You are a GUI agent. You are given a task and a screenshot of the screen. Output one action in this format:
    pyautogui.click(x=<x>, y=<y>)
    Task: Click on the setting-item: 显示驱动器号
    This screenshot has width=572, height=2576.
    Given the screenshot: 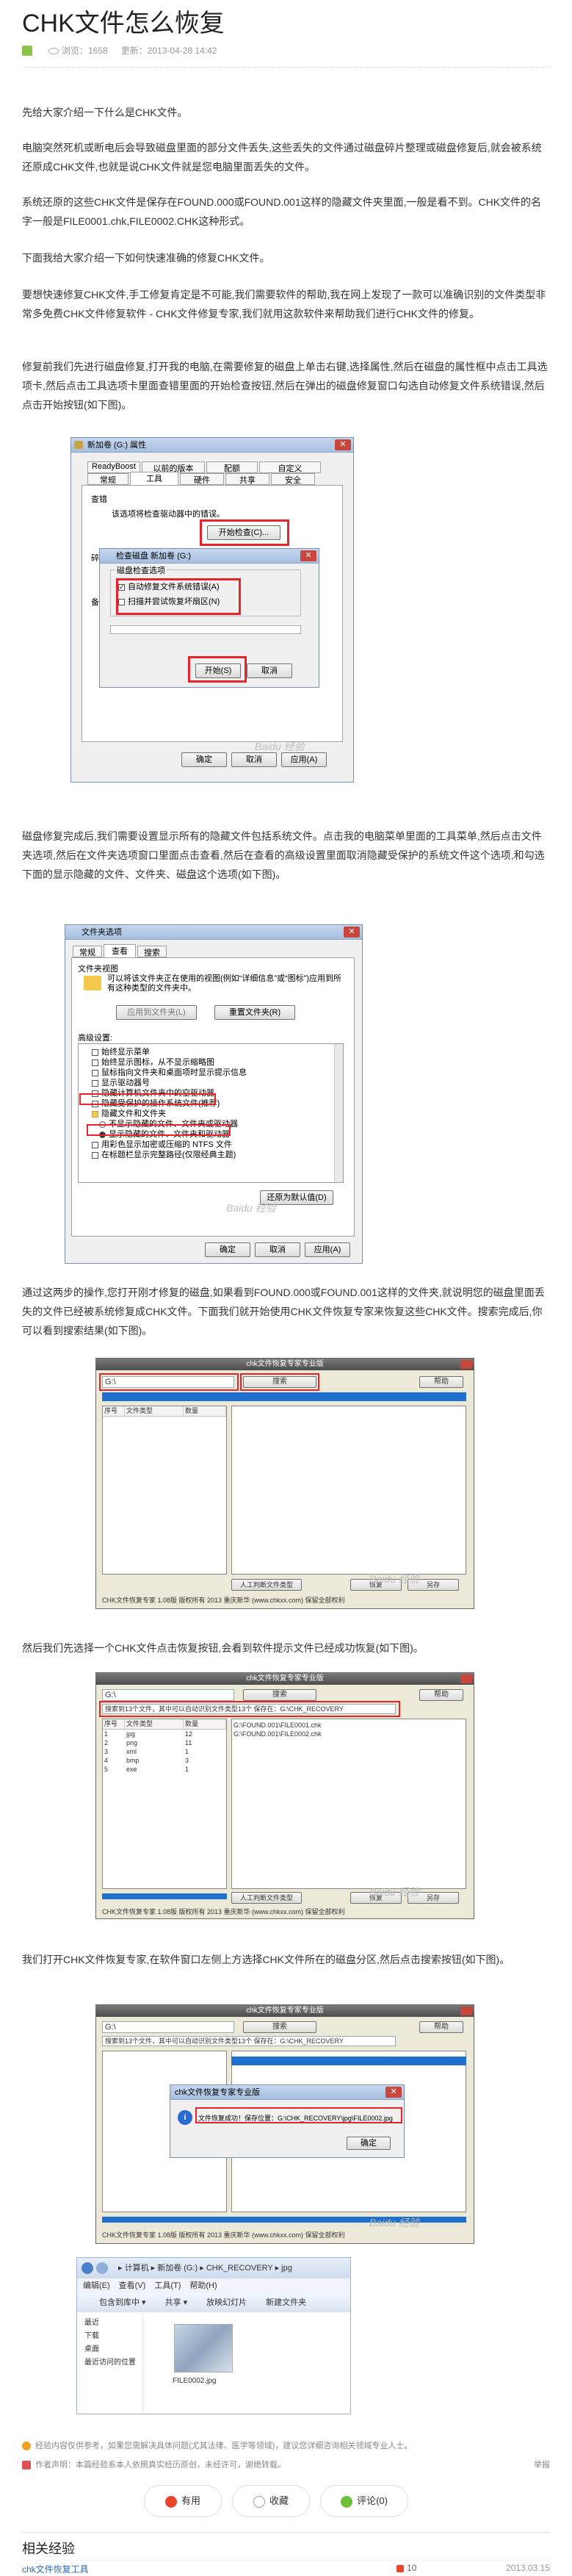 What is the action you would take?
    pyautogui.click(x=169, y=1083)
    